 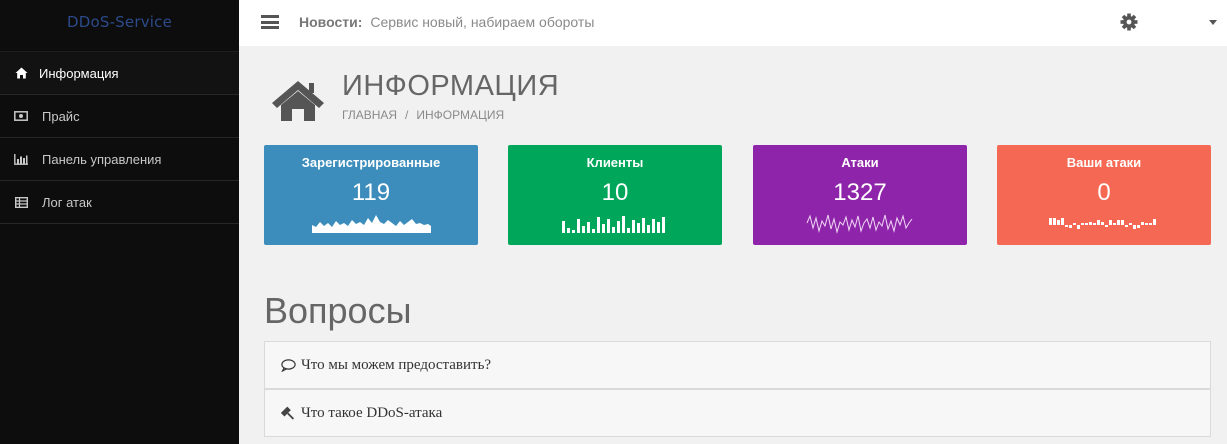 What do you see at coordinates (859, 224) in the screenshot?
I see `sparkline-line` at bounding box center [859, 224].